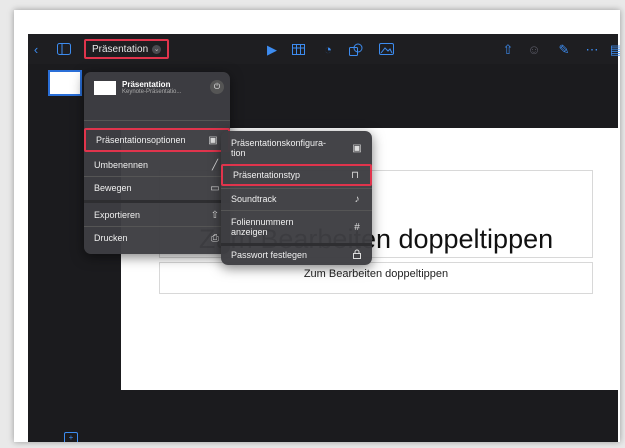  What do you see at coordinates (215, 165) in the screenshot?
I see `pencil-icon: ╱` at bounding box center [215, 165].